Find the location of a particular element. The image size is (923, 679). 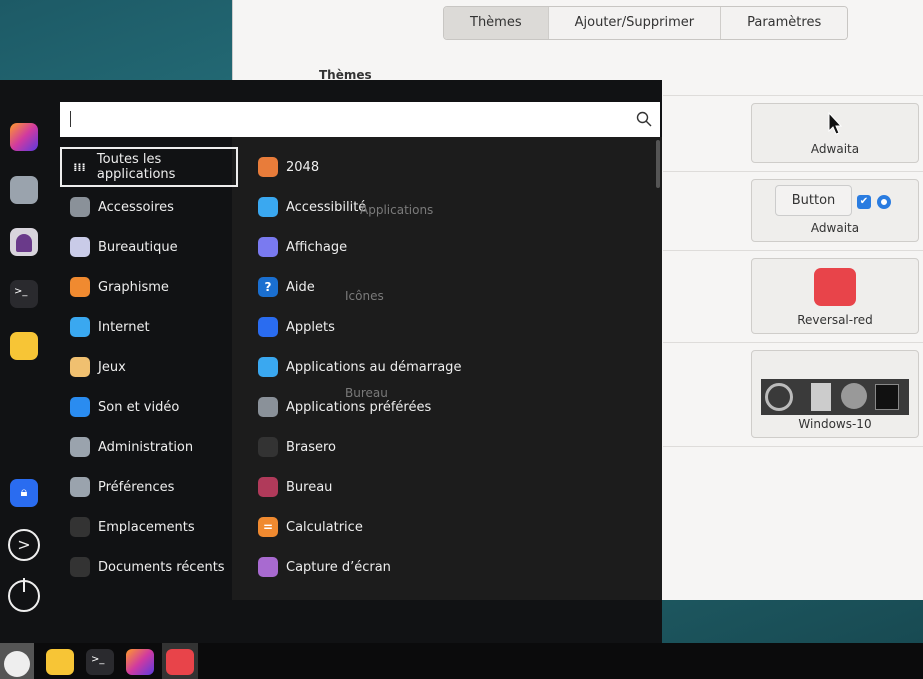

sample-button: Button is located at coordinates (813, 200).